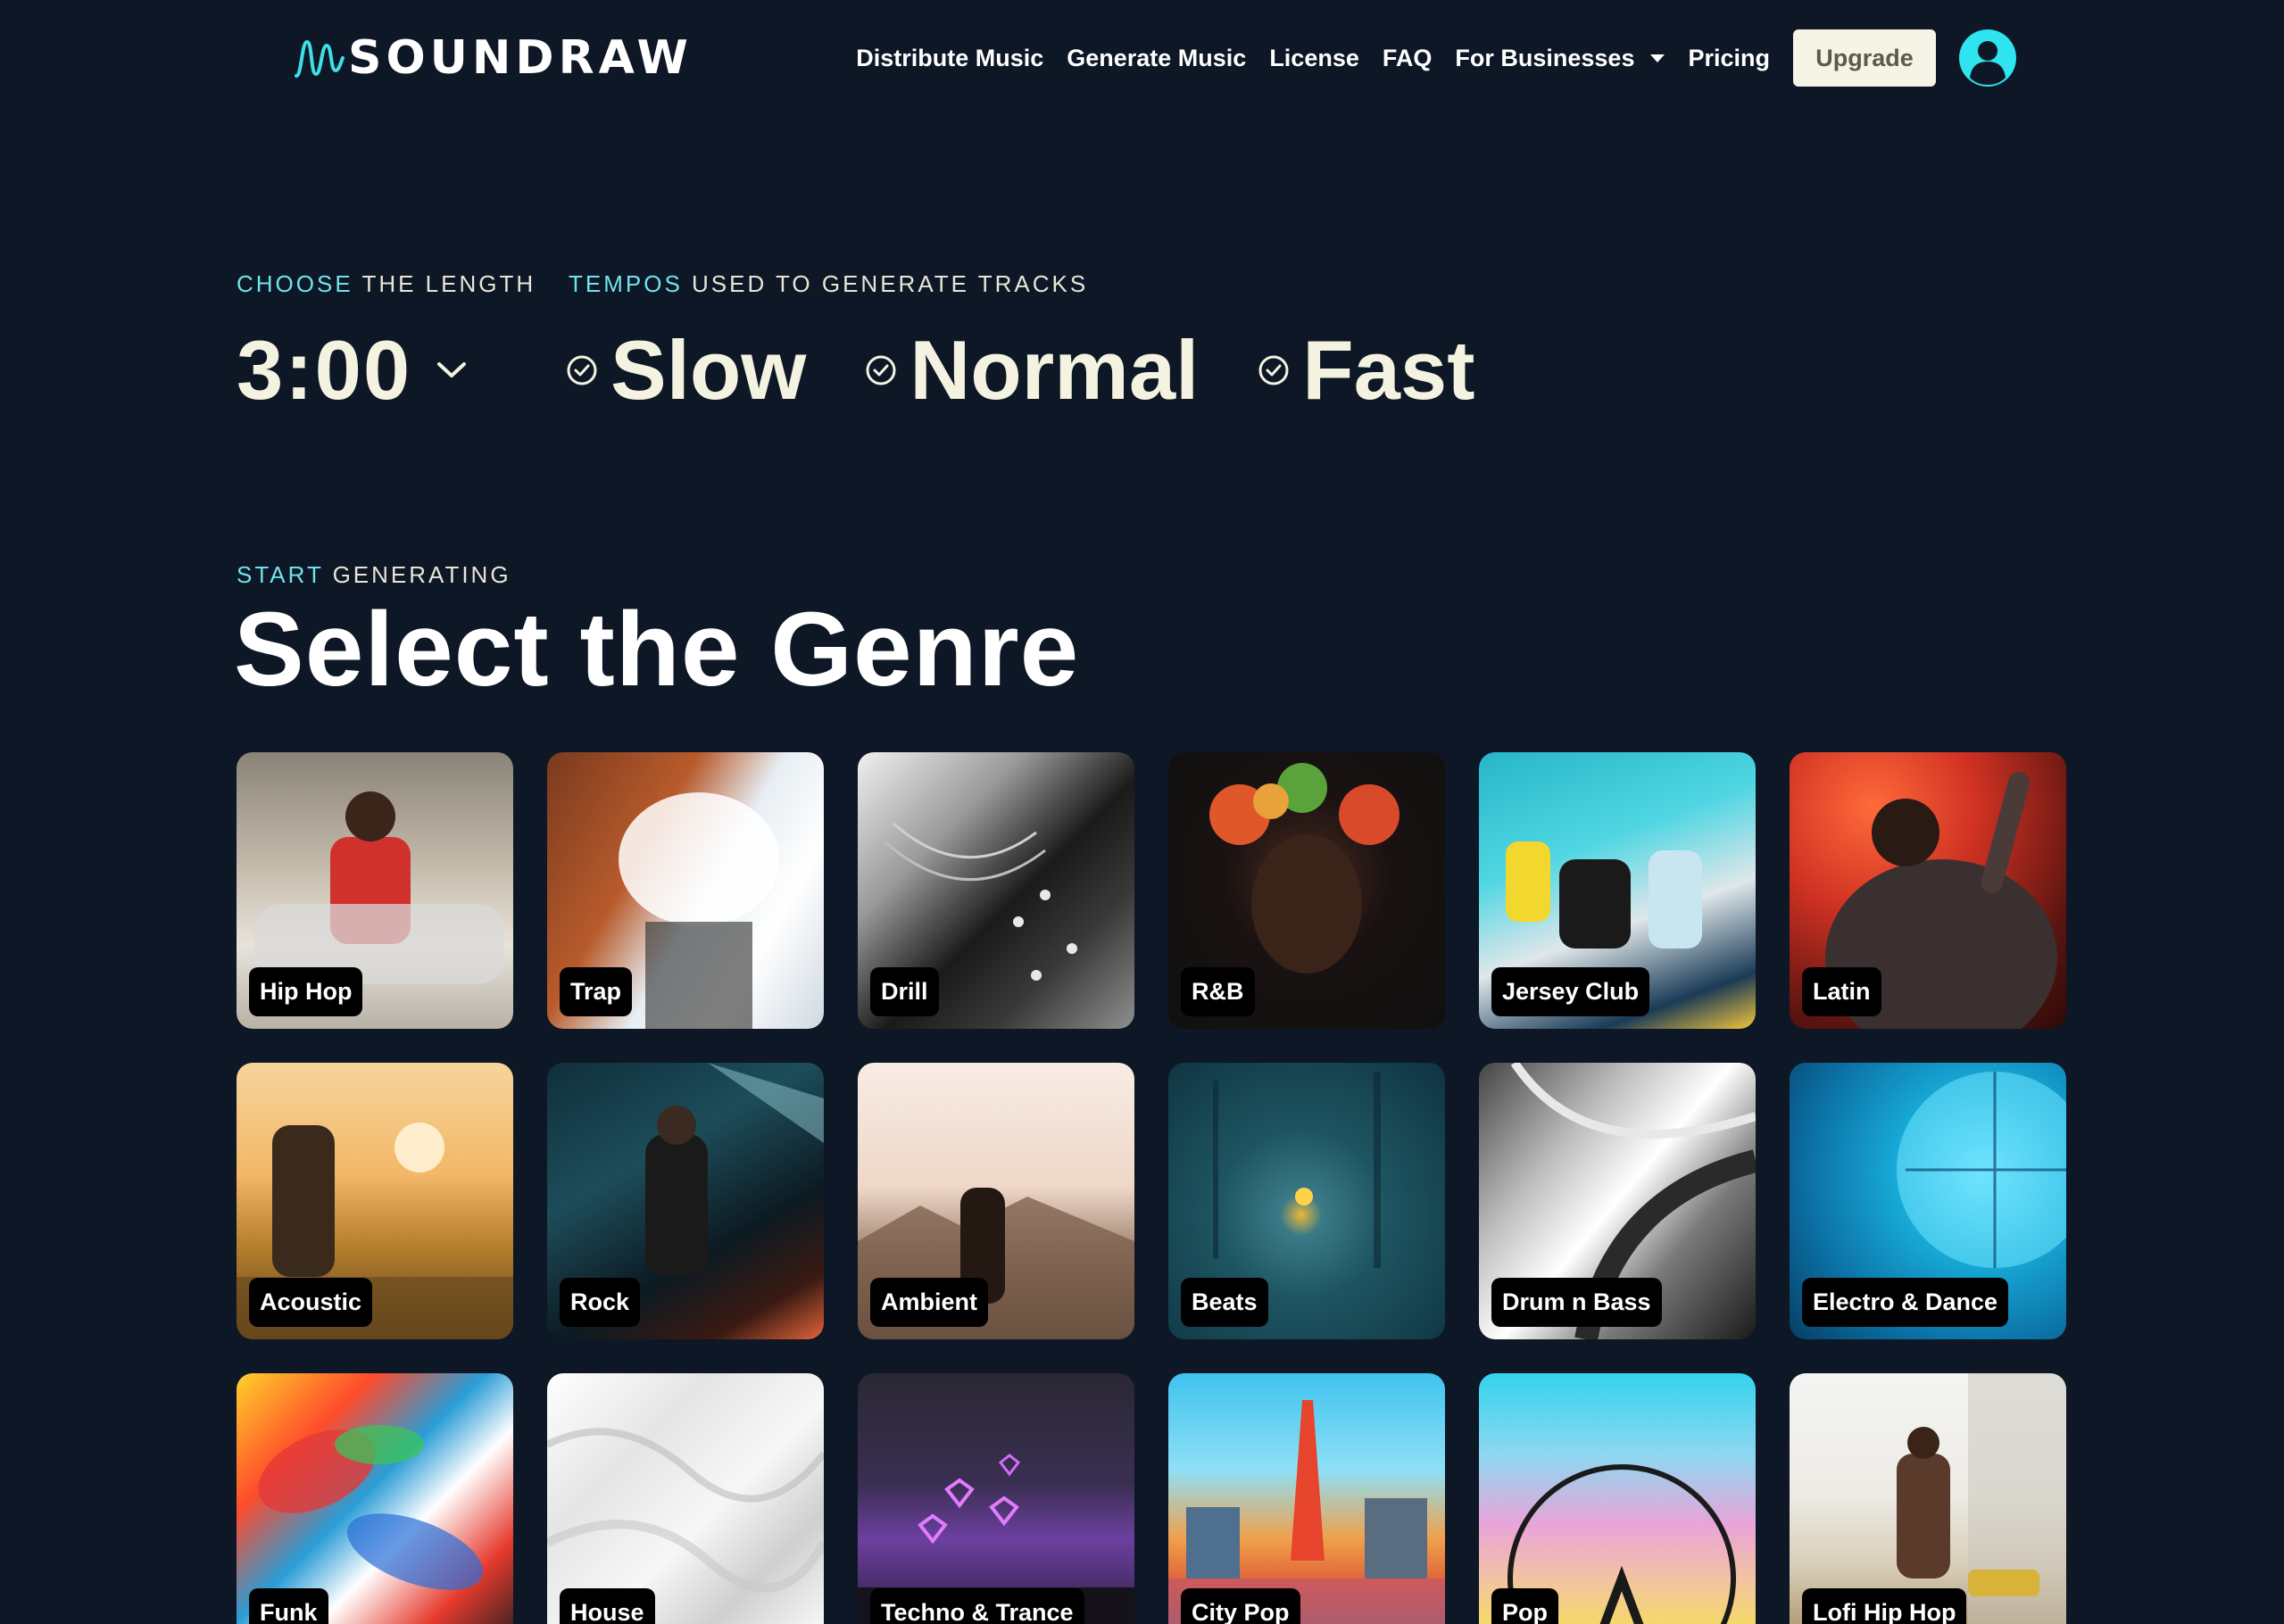 The height and width of the screenshot is (1624, 2284). I want to click on genre-card-label: Funk, so click(288, 1606).